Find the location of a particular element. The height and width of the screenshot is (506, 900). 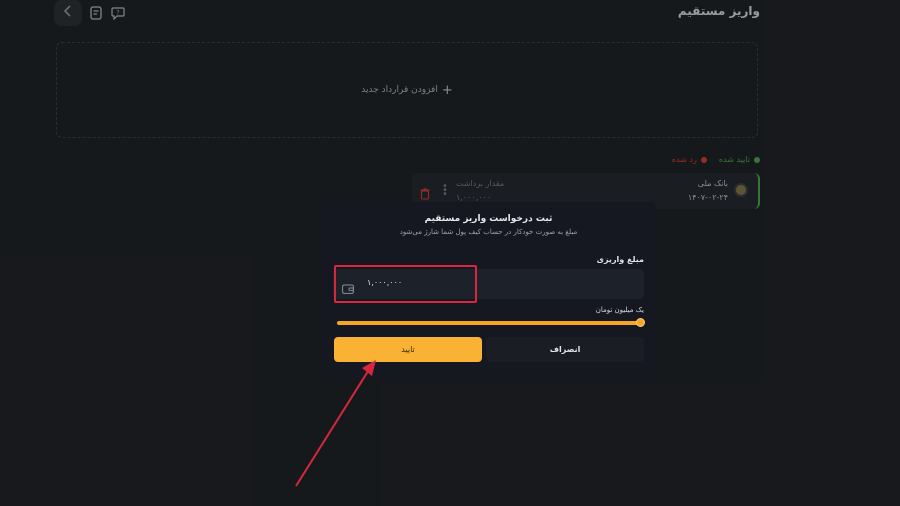

modal-title: ثبت درخواست واریز مستقیم is located at coordinates (488, 219).